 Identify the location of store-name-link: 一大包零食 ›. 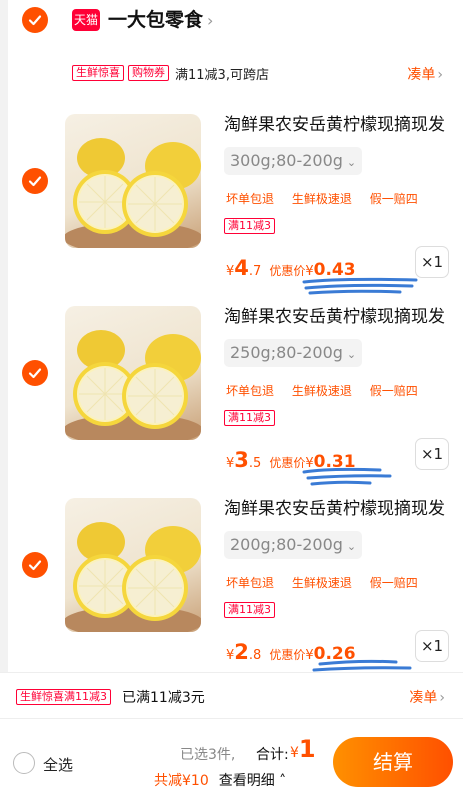
(160, 20).